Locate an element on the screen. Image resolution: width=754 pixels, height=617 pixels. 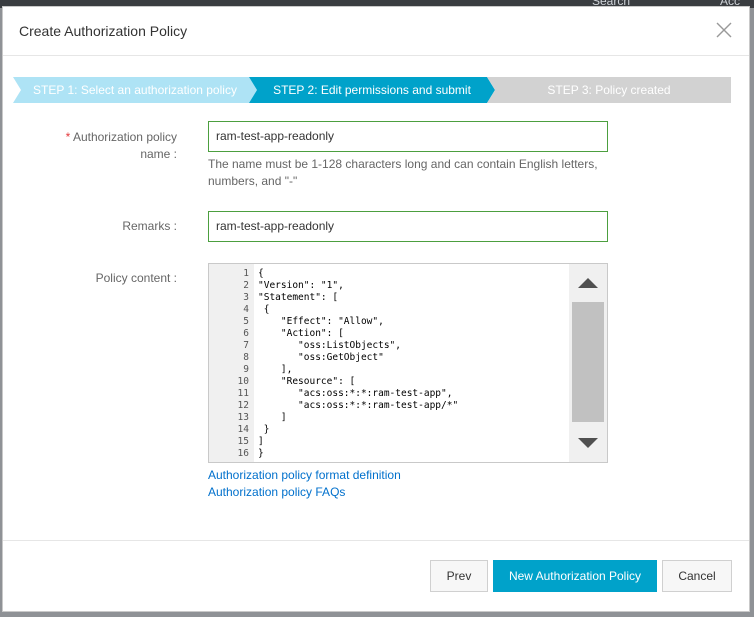
code-text: "Version": "1", is located at coordinates (301, 285).